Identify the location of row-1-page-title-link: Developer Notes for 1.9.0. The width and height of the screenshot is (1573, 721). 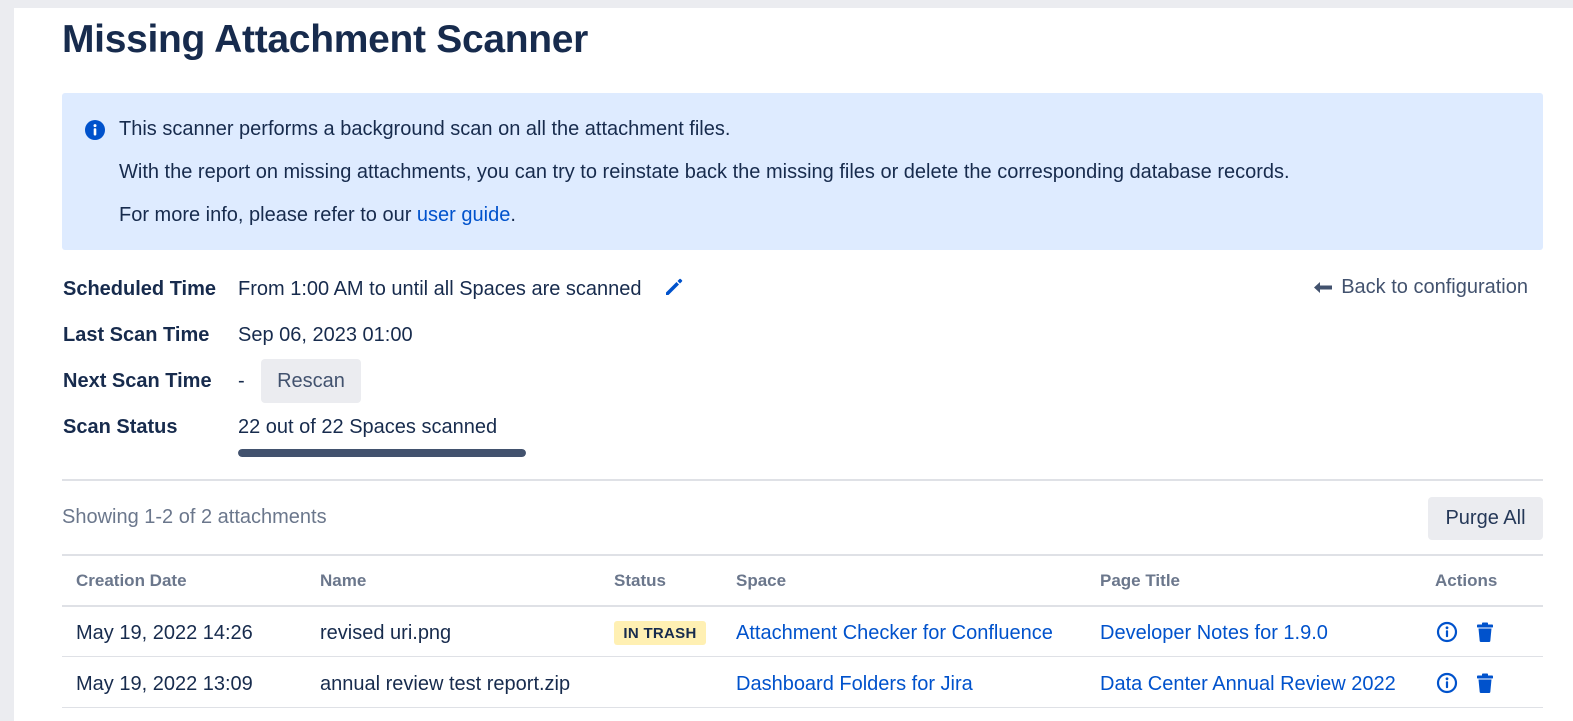
(1214, 633).